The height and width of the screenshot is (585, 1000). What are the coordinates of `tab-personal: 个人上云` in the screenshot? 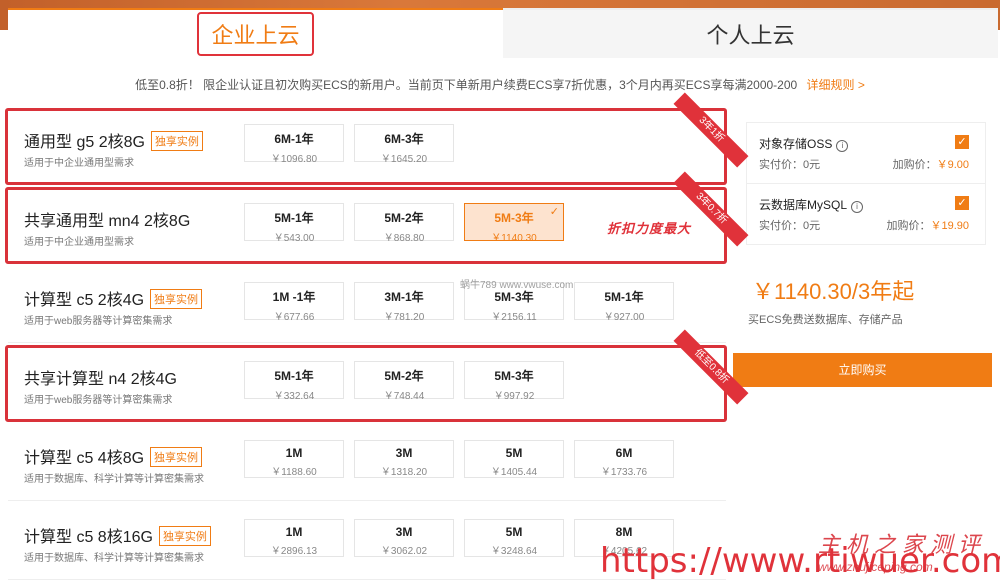 It's located at (750, 33).